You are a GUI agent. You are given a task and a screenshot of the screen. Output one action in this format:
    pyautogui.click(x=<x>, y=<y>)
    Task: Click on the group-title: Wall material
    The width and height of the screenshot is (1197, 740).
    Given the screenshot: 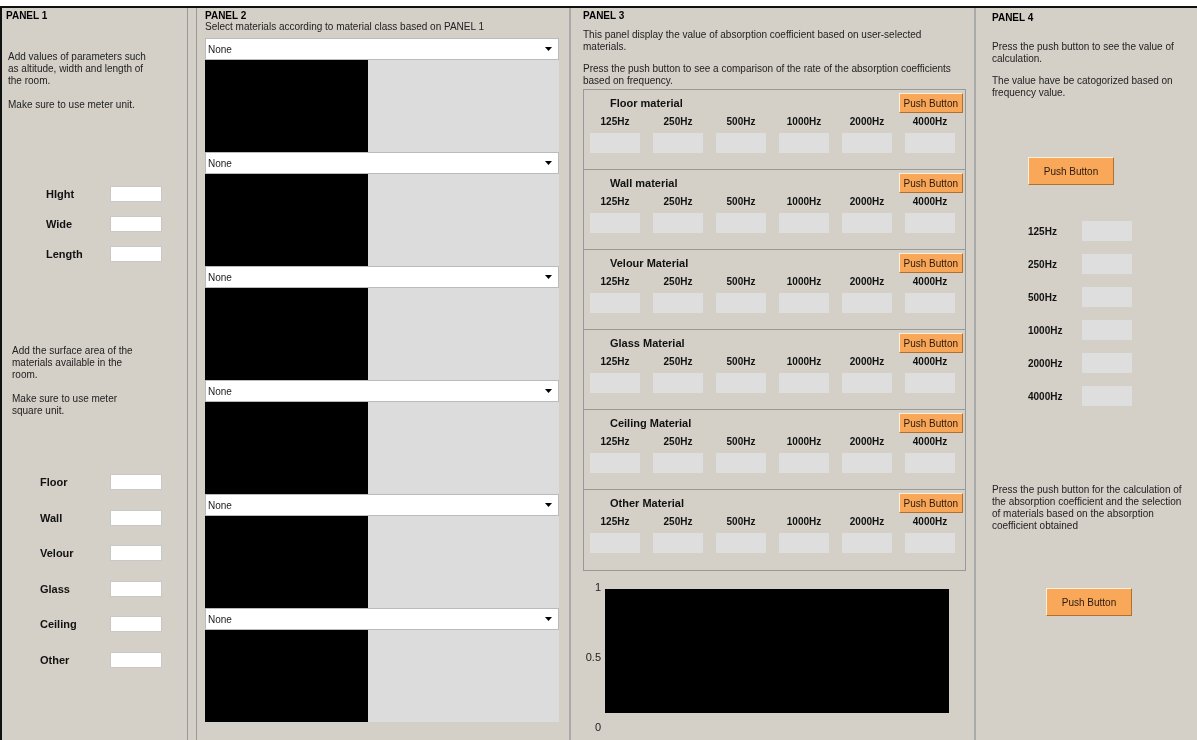 What is the action you would take?
    pyautogui.click(x=643, y=183)
    